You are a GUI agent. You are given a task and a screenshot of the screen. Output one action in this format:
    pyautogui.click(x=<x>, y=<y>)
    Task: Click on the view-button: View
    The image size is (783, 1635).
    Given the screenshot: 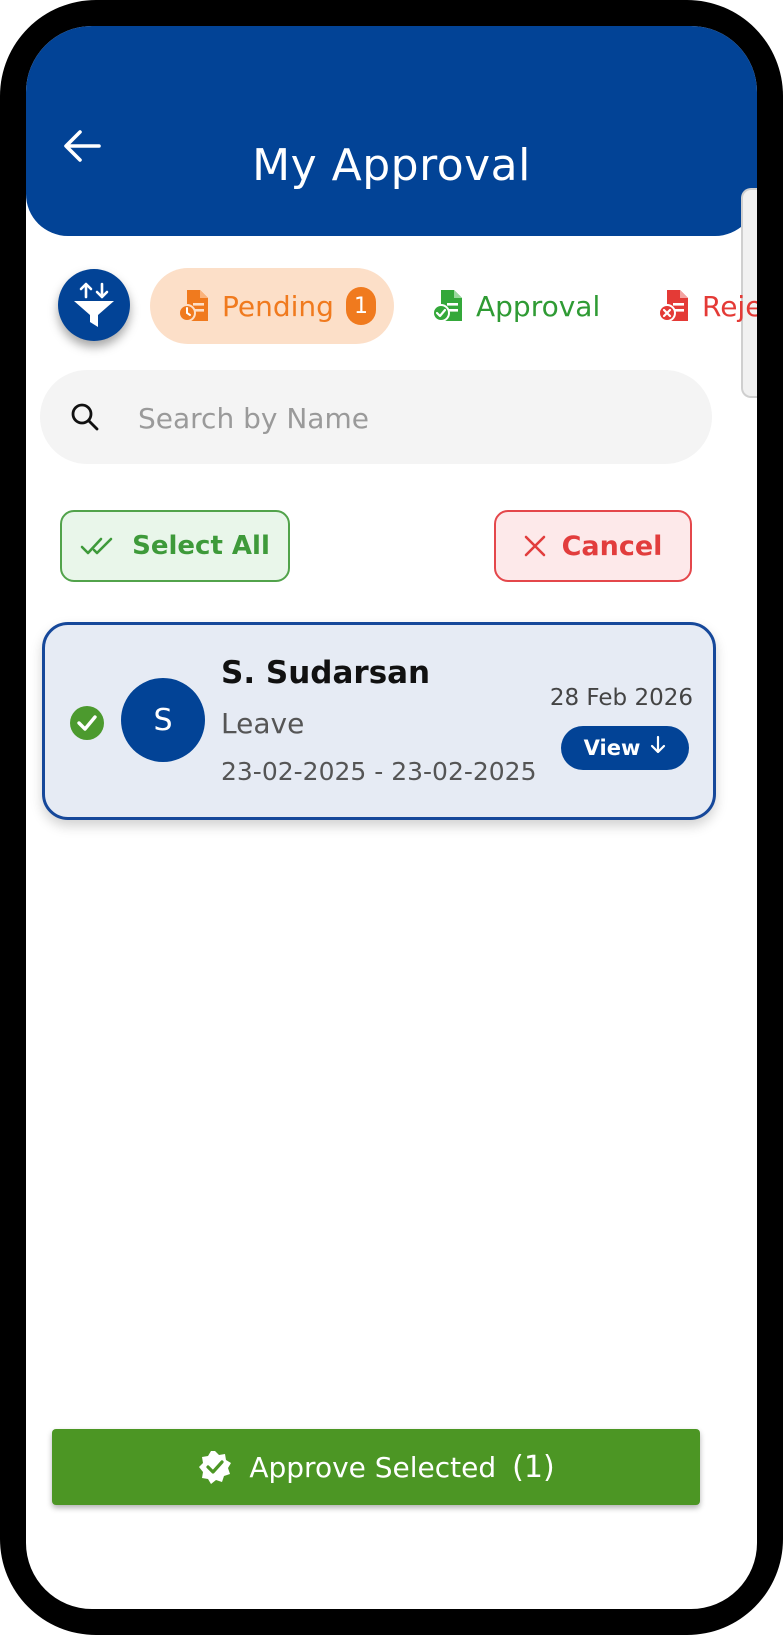 What is the action you would take?
    pyautogui.click(x=625, y=748)
    